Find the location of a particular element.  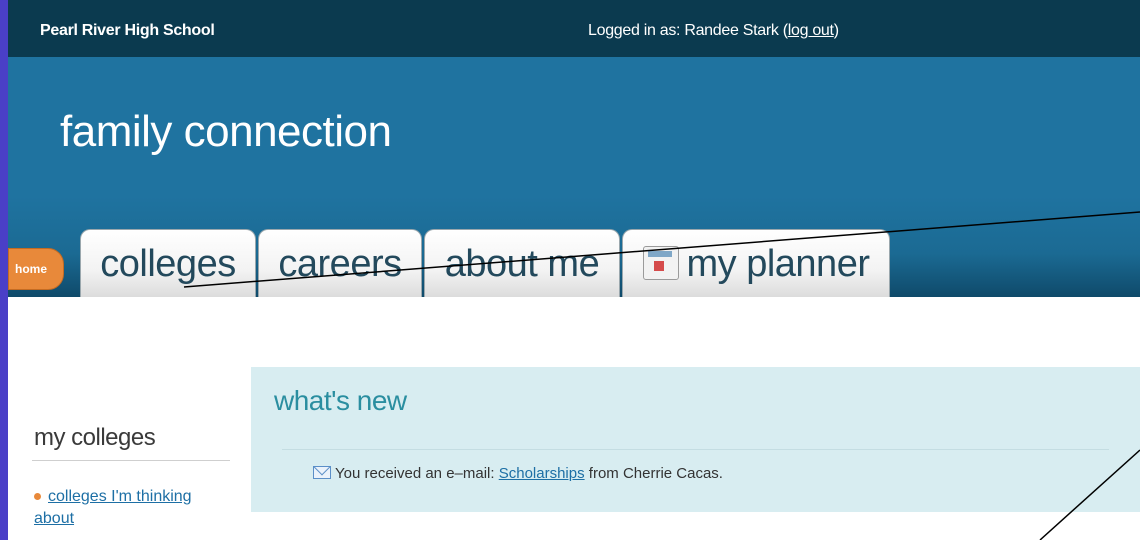

annotation-line-top is located at coordinates (661, 249).